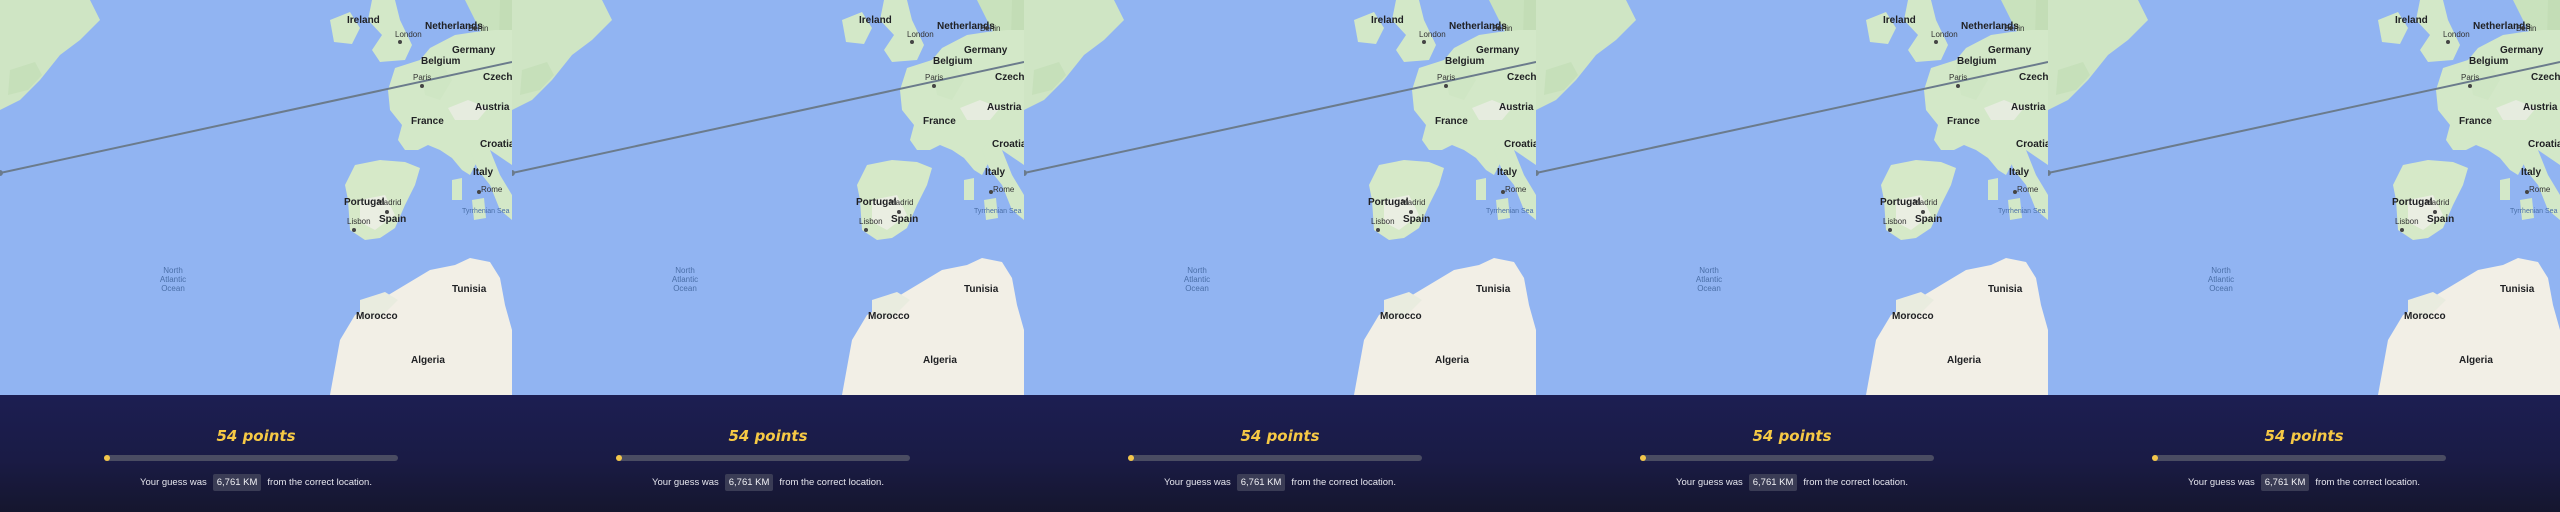  I want to click on label-north-atlantic: North Atlantic Ocean, so click(173, 280).